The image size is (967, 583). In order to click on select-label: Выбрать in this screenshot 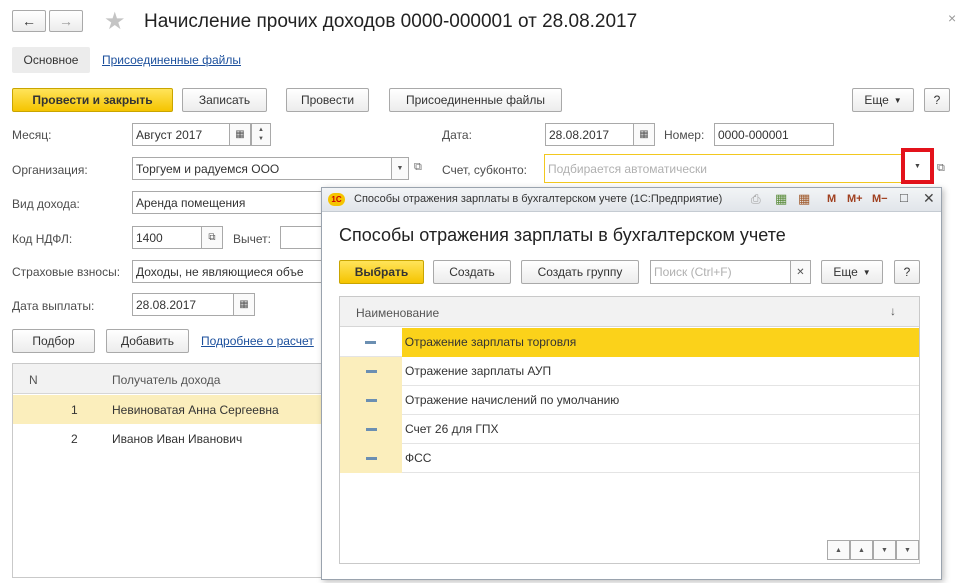, I will do `click(381, 272)`.